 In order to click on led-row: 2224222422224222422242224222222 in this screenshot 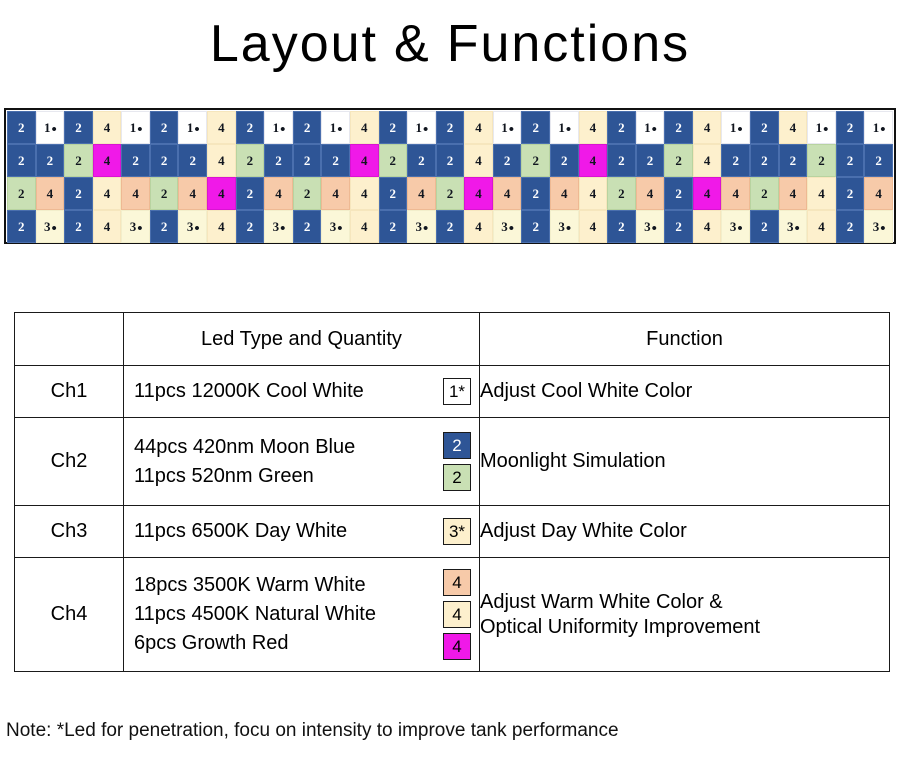, I will do `click(450, 160)`.